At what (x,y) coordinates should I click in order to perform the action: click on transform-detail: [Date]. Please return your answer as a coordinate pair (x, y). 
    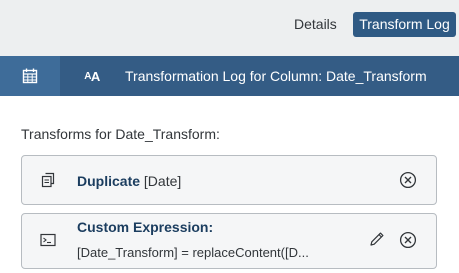
    Looking at the image, I should click on (161, 181).